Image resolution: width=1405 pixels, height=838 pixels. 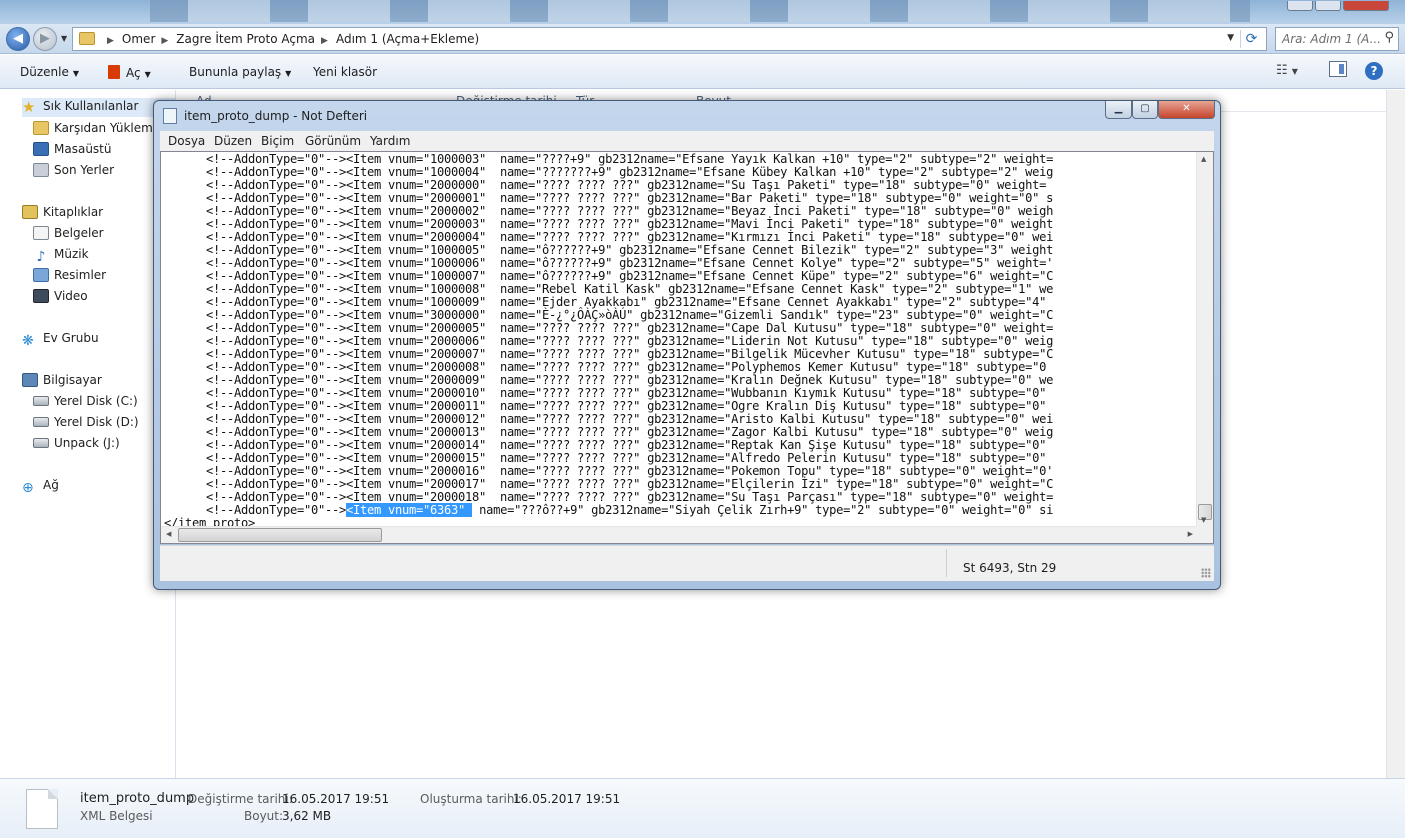 What do you see at coordinates (471, 799) in the screenshot?
I see `details-created-label: Oluşturma tarihi:` at bounding box center [471, 799].